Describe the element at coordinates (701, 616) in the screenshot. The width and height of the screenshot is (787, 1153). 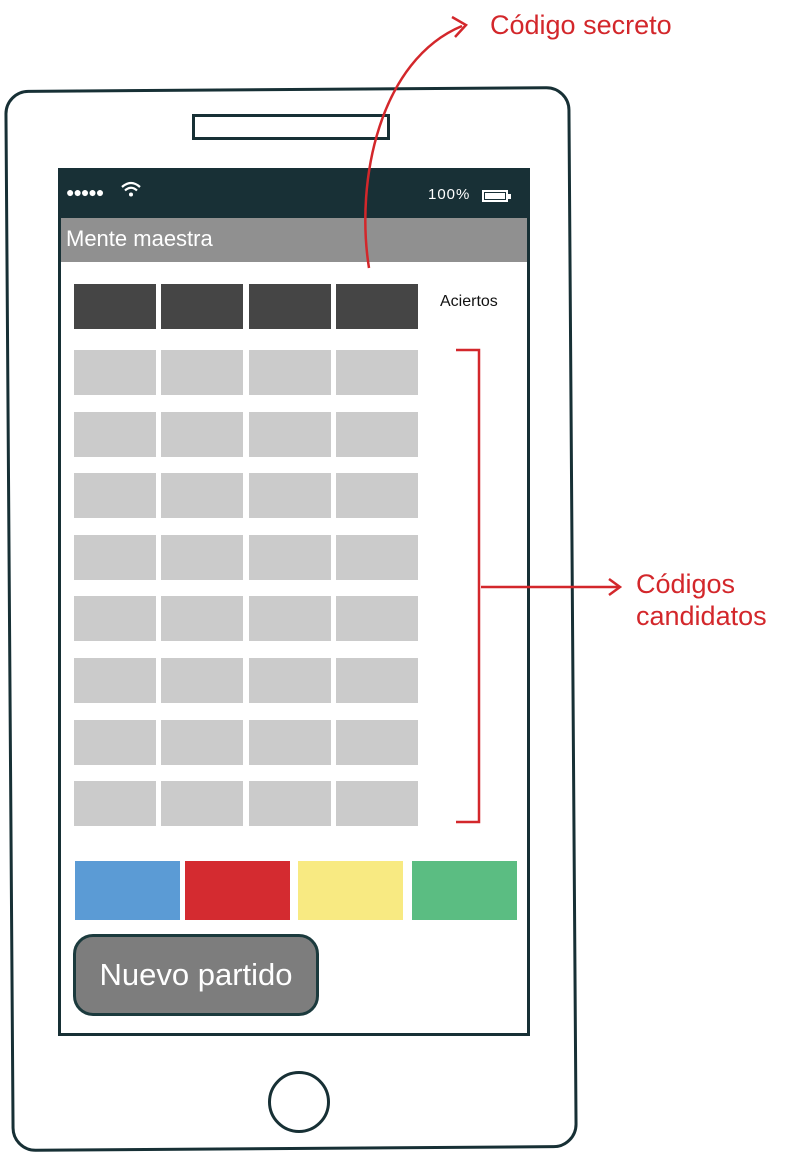
I see `candidates-annotation-line2: candidatos` at that location.